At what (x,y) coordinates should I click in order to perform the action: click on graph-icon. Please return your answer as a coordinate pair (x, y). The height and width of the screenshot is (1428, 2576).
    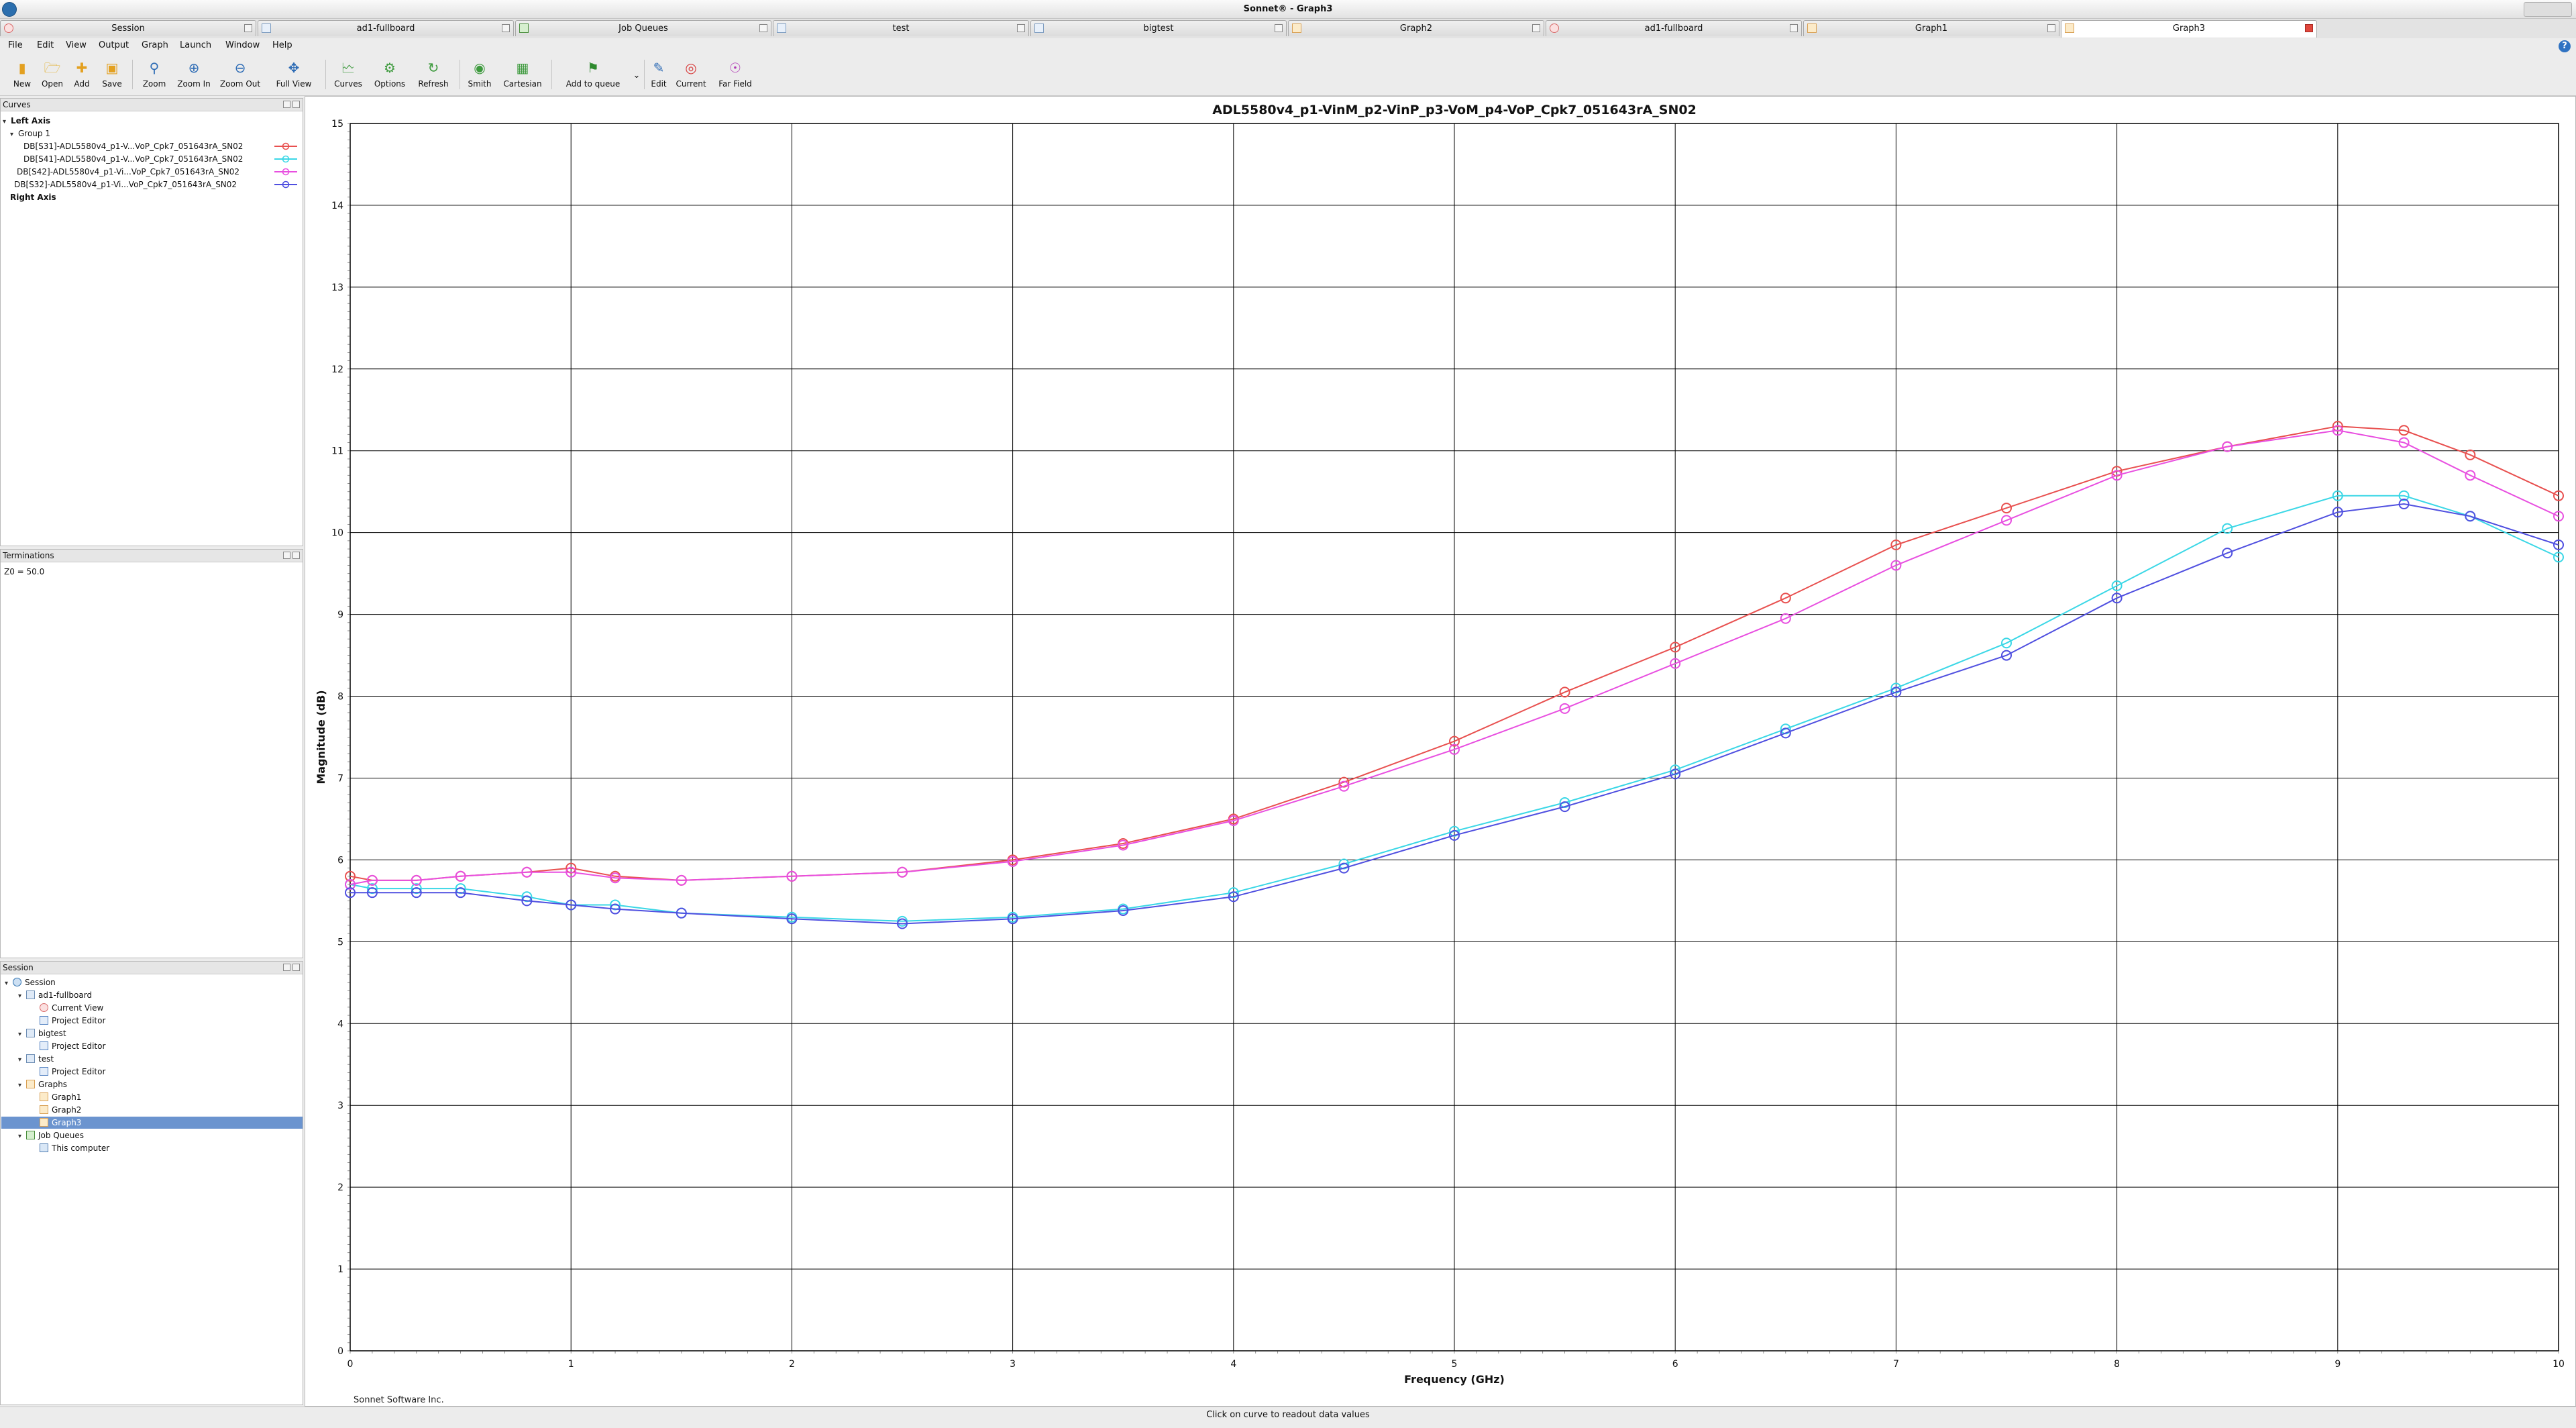
    Looking at the image, I should click on (1296, 28).